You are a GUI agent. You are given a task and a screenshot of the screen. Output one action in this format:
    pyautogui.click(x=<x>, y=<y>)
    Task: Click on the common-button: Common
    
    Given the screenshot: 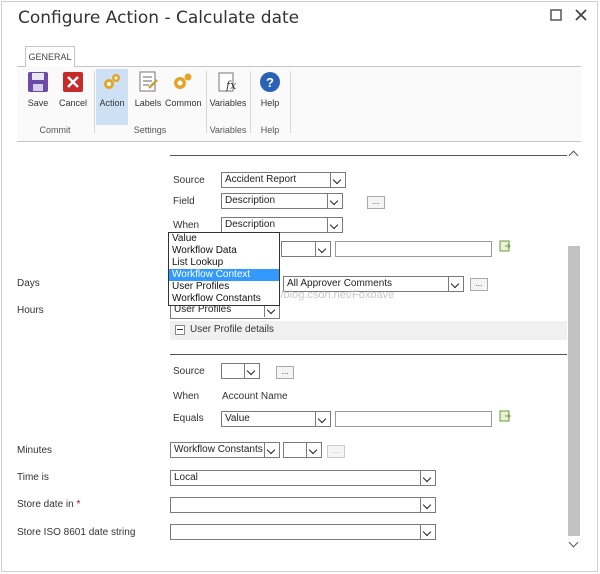 What is the action you would take?
    pyautogui.click(x=183, y=89)
    